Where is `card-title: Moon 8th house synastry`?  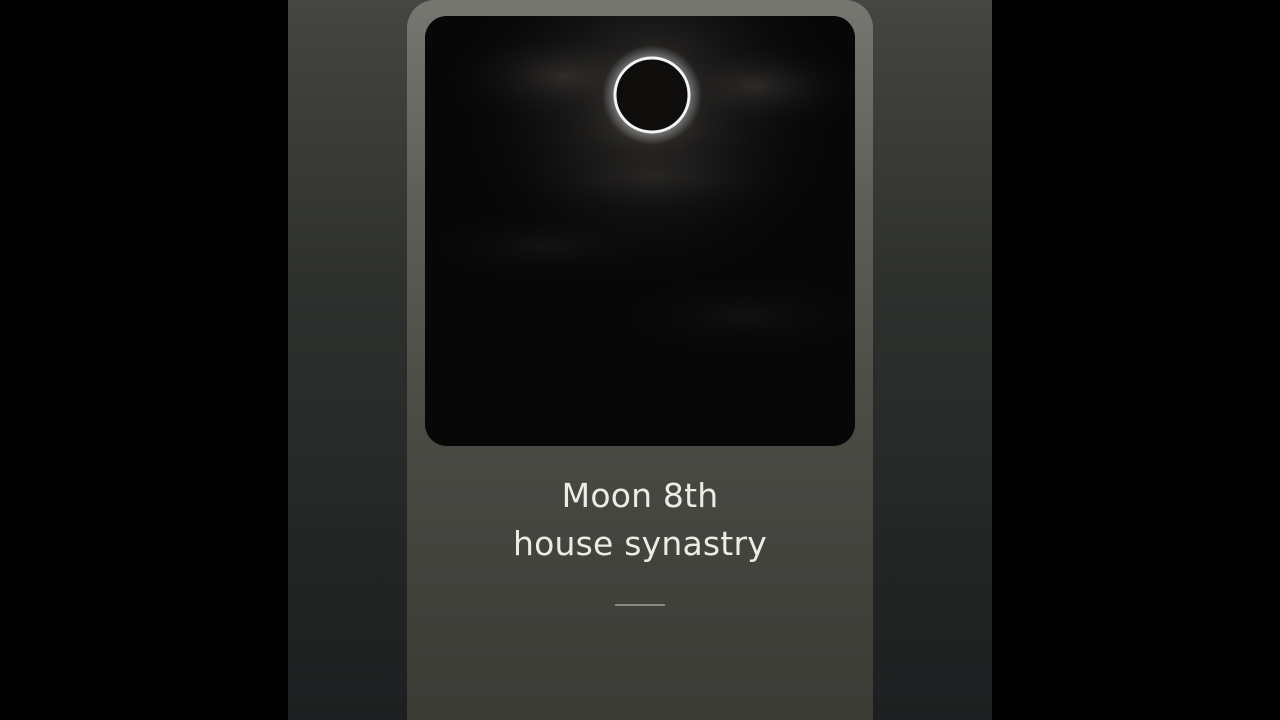
card-title: Moon 8th house synastry is located at coordinates (640, 520).